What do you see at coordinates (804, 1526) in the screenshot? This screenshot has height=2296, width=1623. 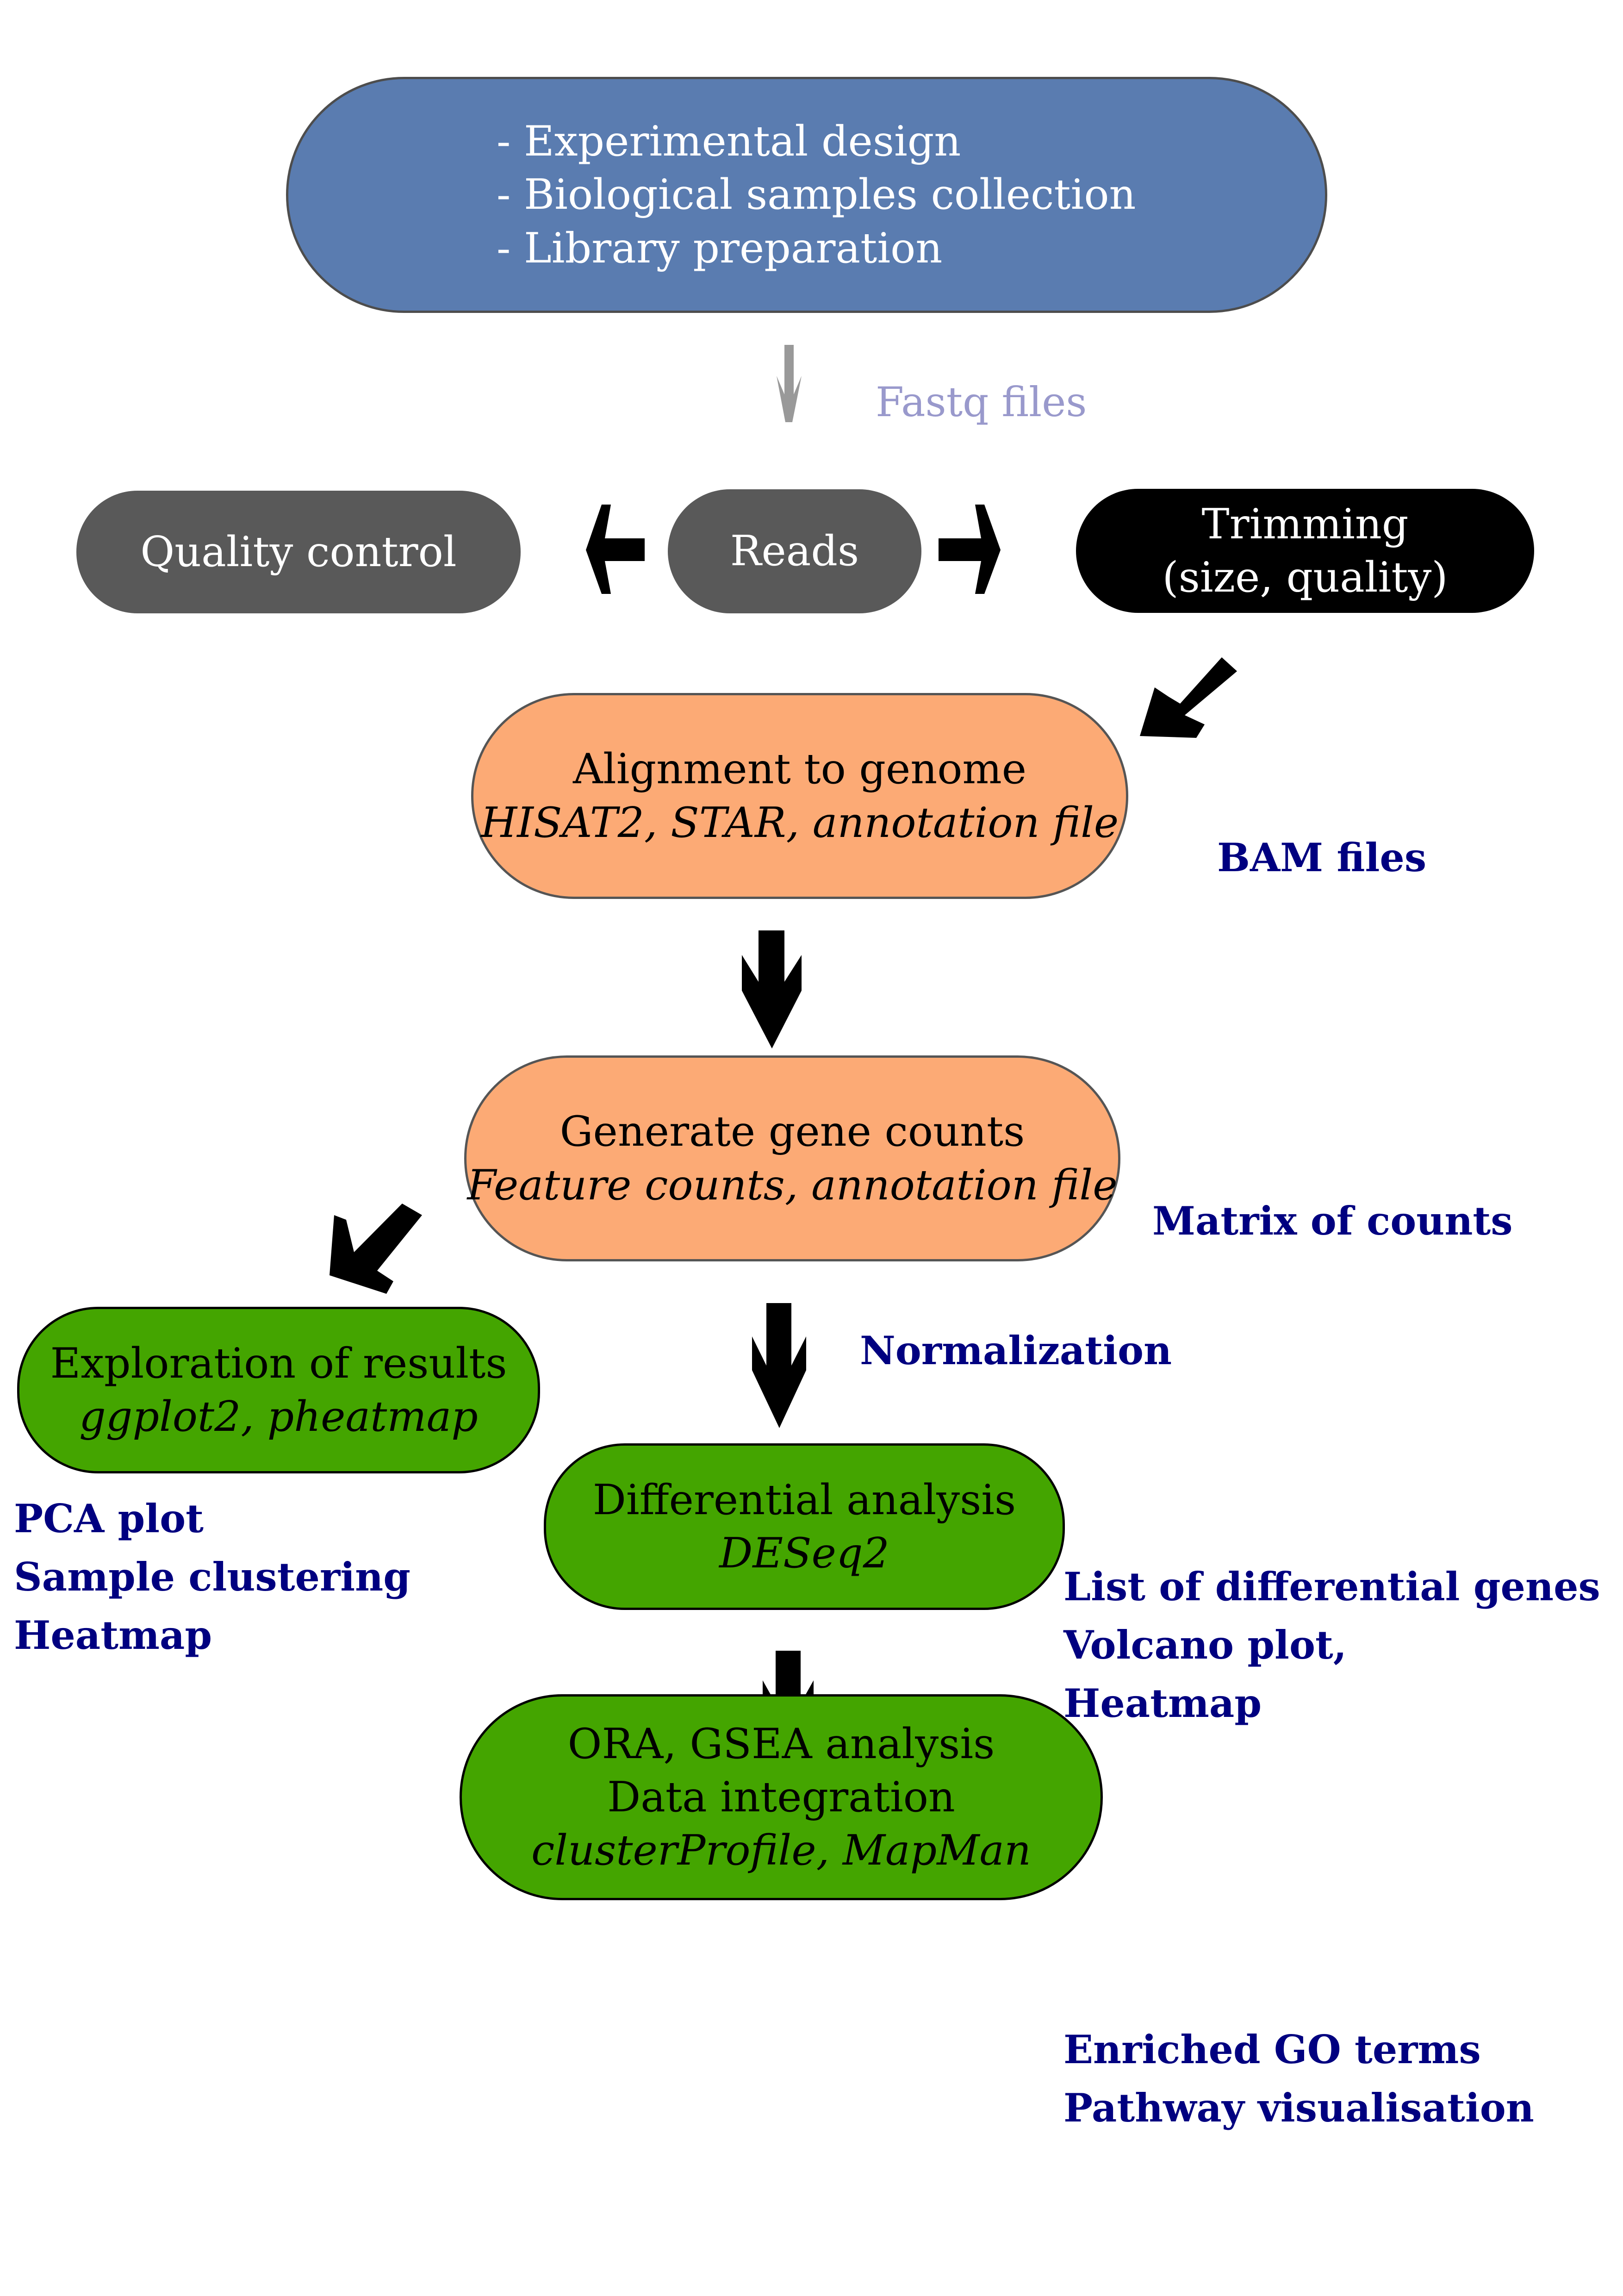 I see `differential-analysis-box: Differential analysis DESeq2` at bounding box center [804, 1526].